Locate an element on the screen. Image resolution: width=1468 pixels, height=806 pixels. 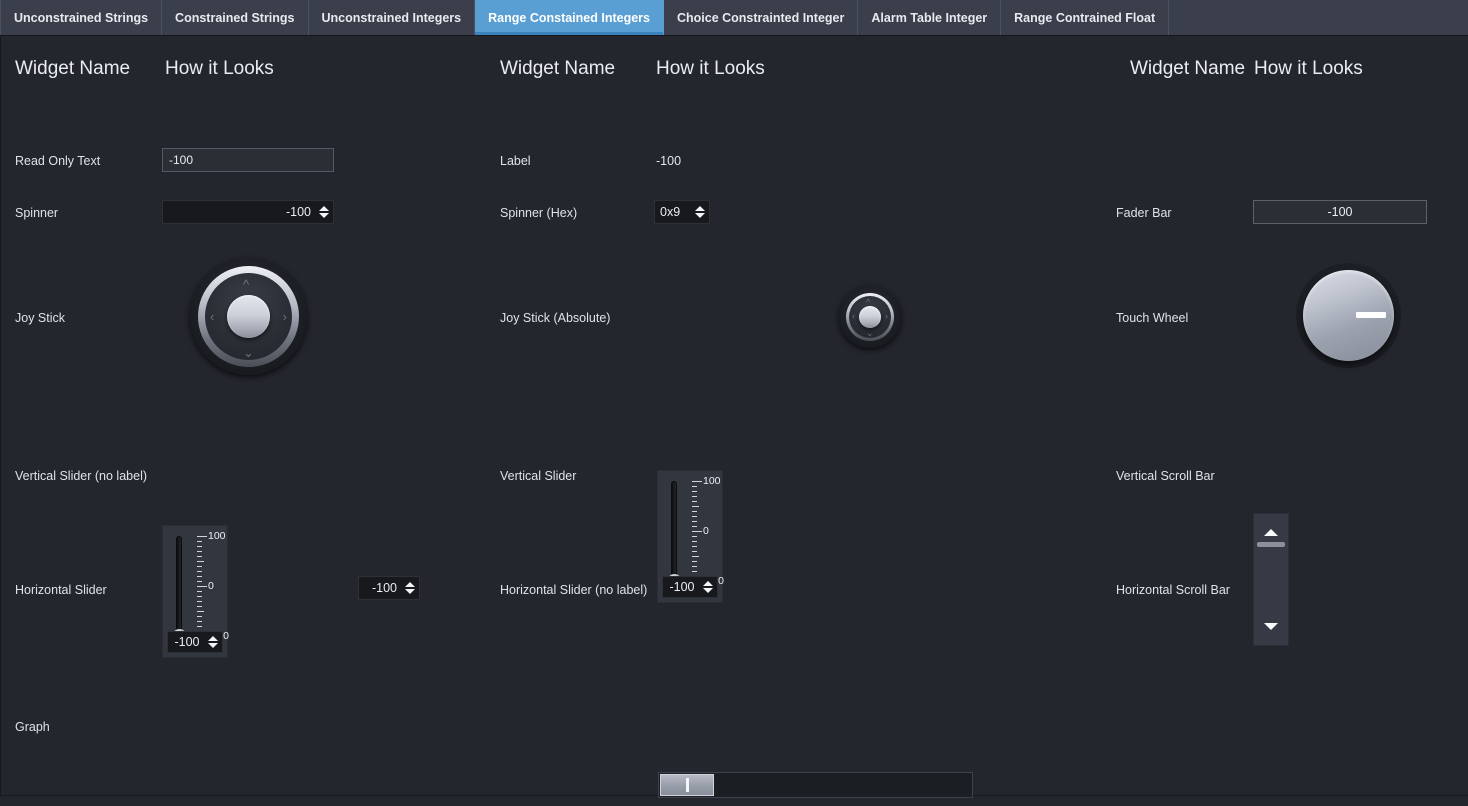
tab-unconstrained-strings: Unconstrained Strings is located at coordinates (81, 17).